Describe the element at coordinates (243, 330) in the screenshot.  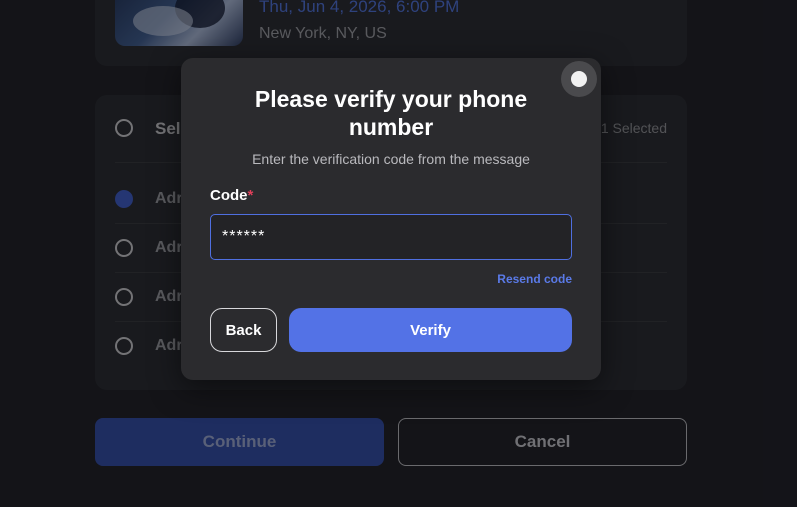
I see `back-button: Back` at that location.